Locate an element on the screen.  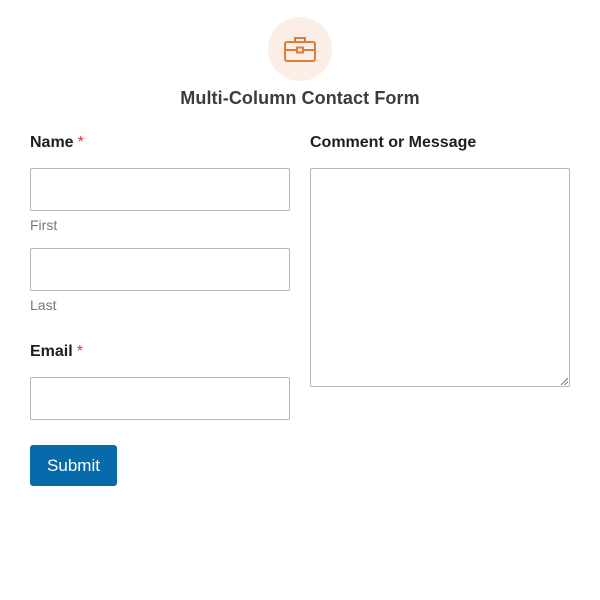
last-name-input is located at coordinates (160, 269).